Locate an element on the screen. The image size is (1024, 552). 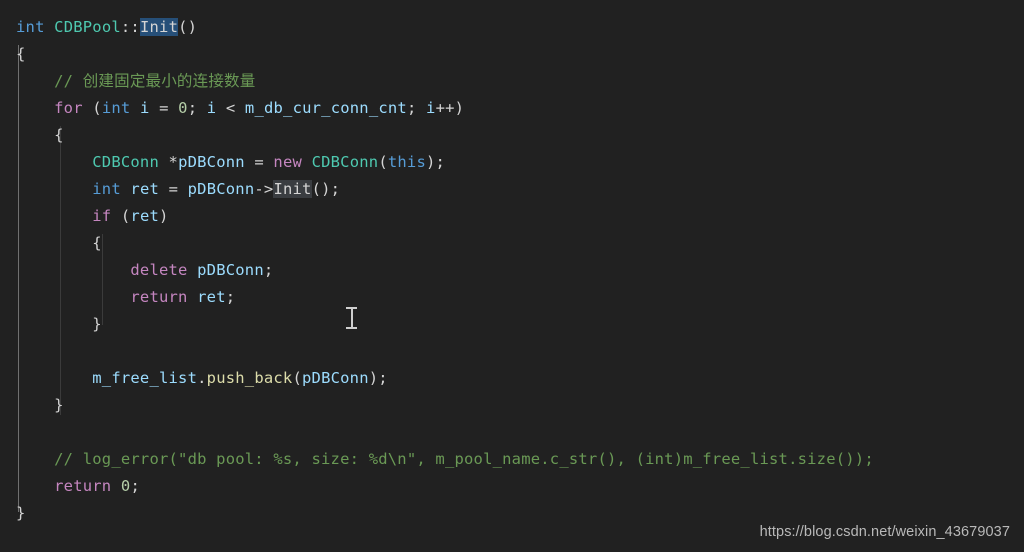
code-token: // 创建固定最小的连接数量 is located at coordinates (155, 81).